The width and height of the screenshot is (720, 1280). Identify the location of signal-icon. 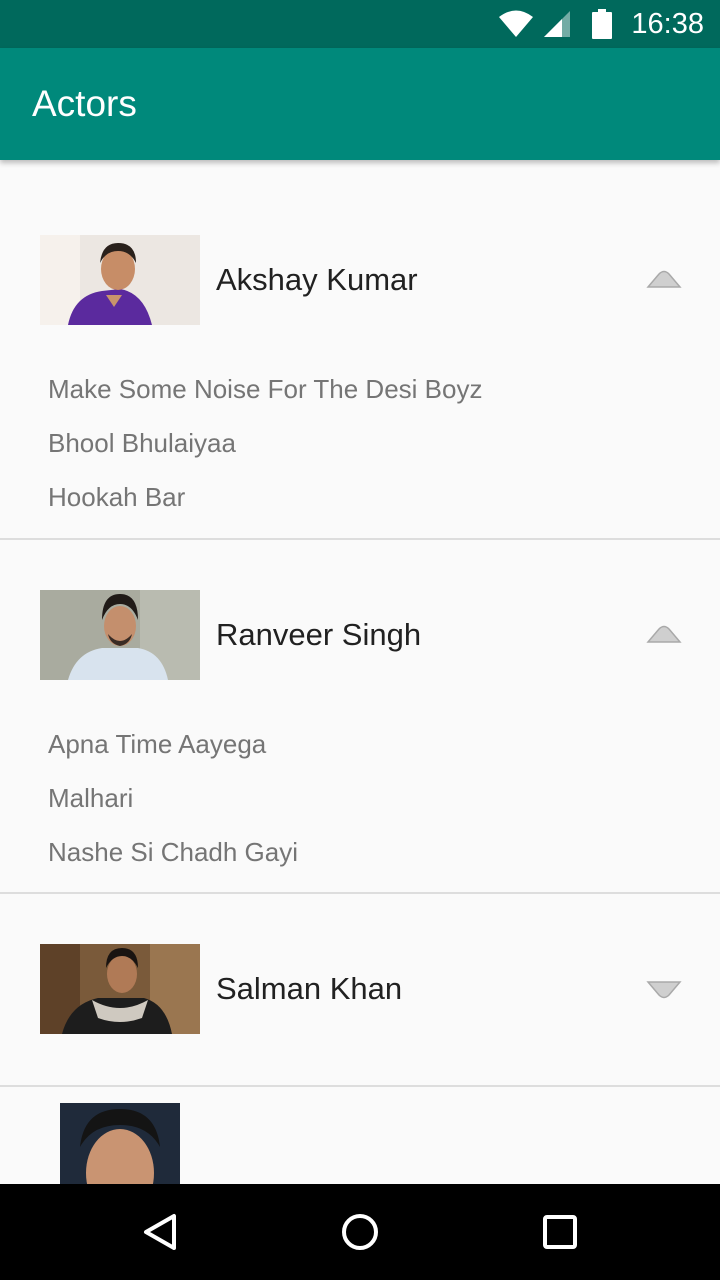
(557, 24).